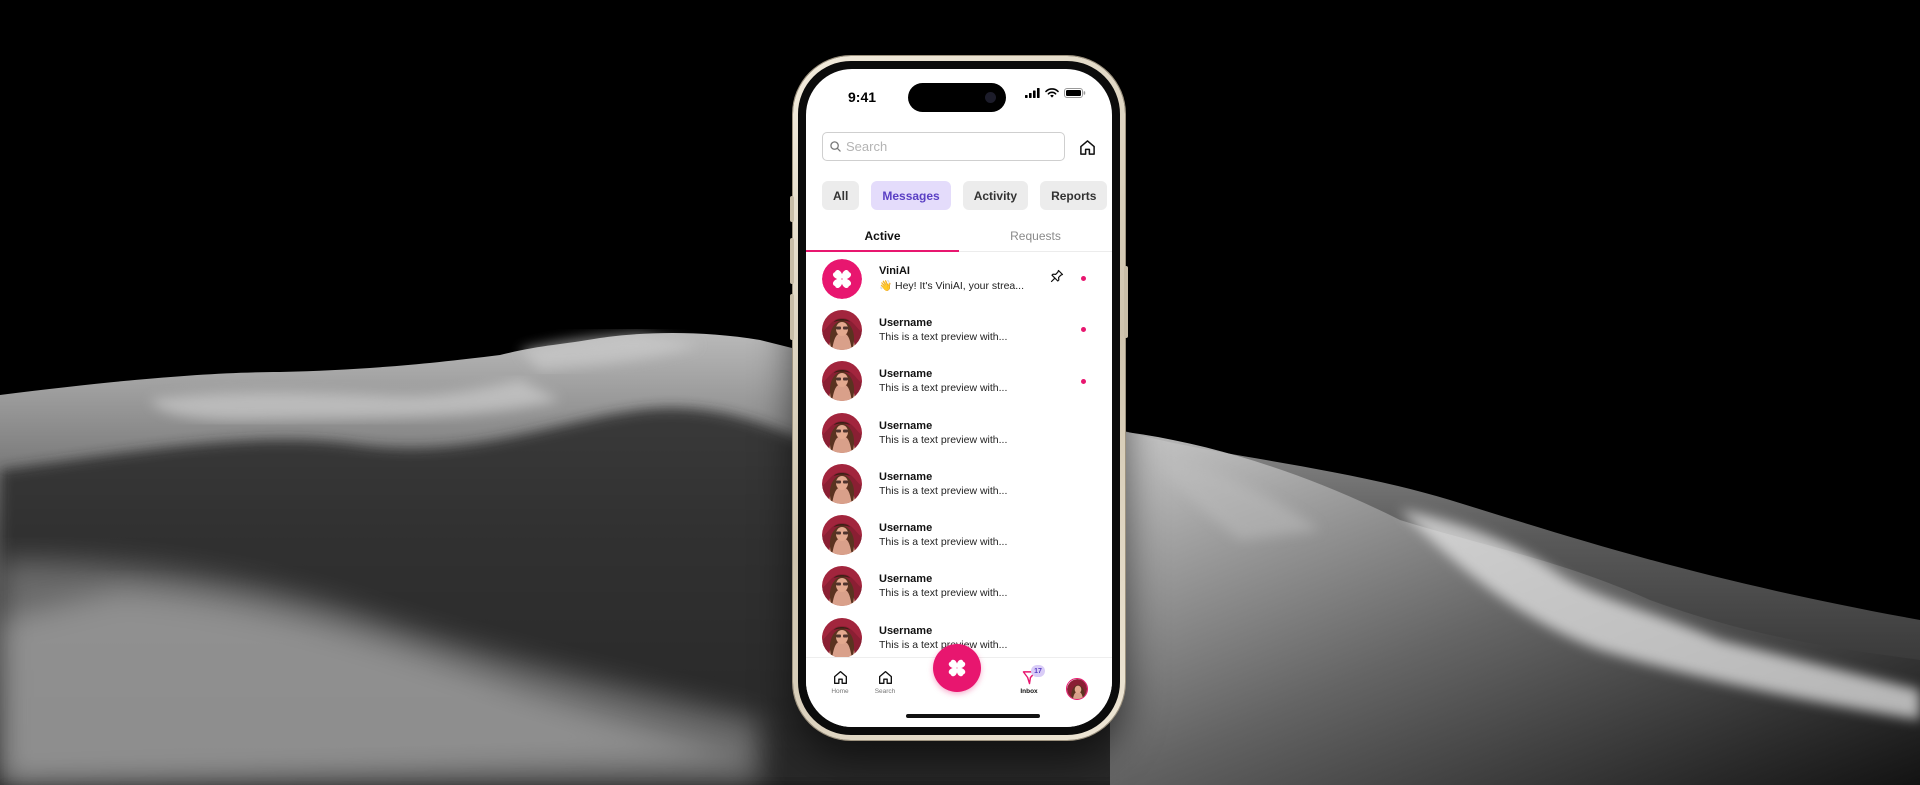  What do you see at coordinates (792, 317) in the screenshot?
I see `phone-volume-down` at bounding box center [792, 317].